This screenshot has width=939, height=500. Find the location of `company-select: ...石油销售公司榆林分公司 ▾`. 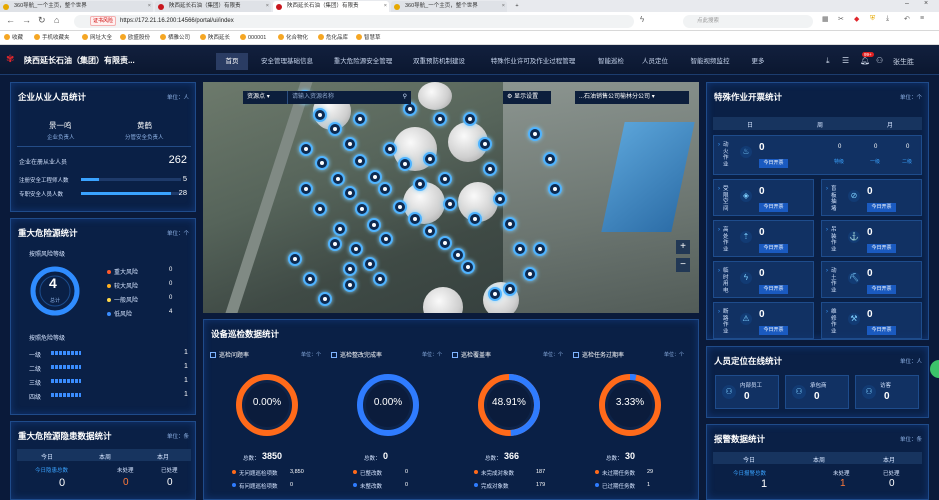

company-select: ...石油销售公司榆林分公司 ▾ is located at coordinates (632, 97).